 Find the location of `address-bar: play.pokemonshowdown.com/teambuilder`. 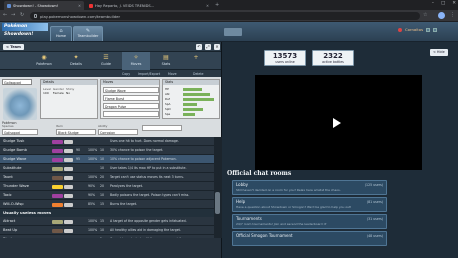

address-bar: play.pokemonshowdown.com/teambuilder is located at coordinates (225, 16).